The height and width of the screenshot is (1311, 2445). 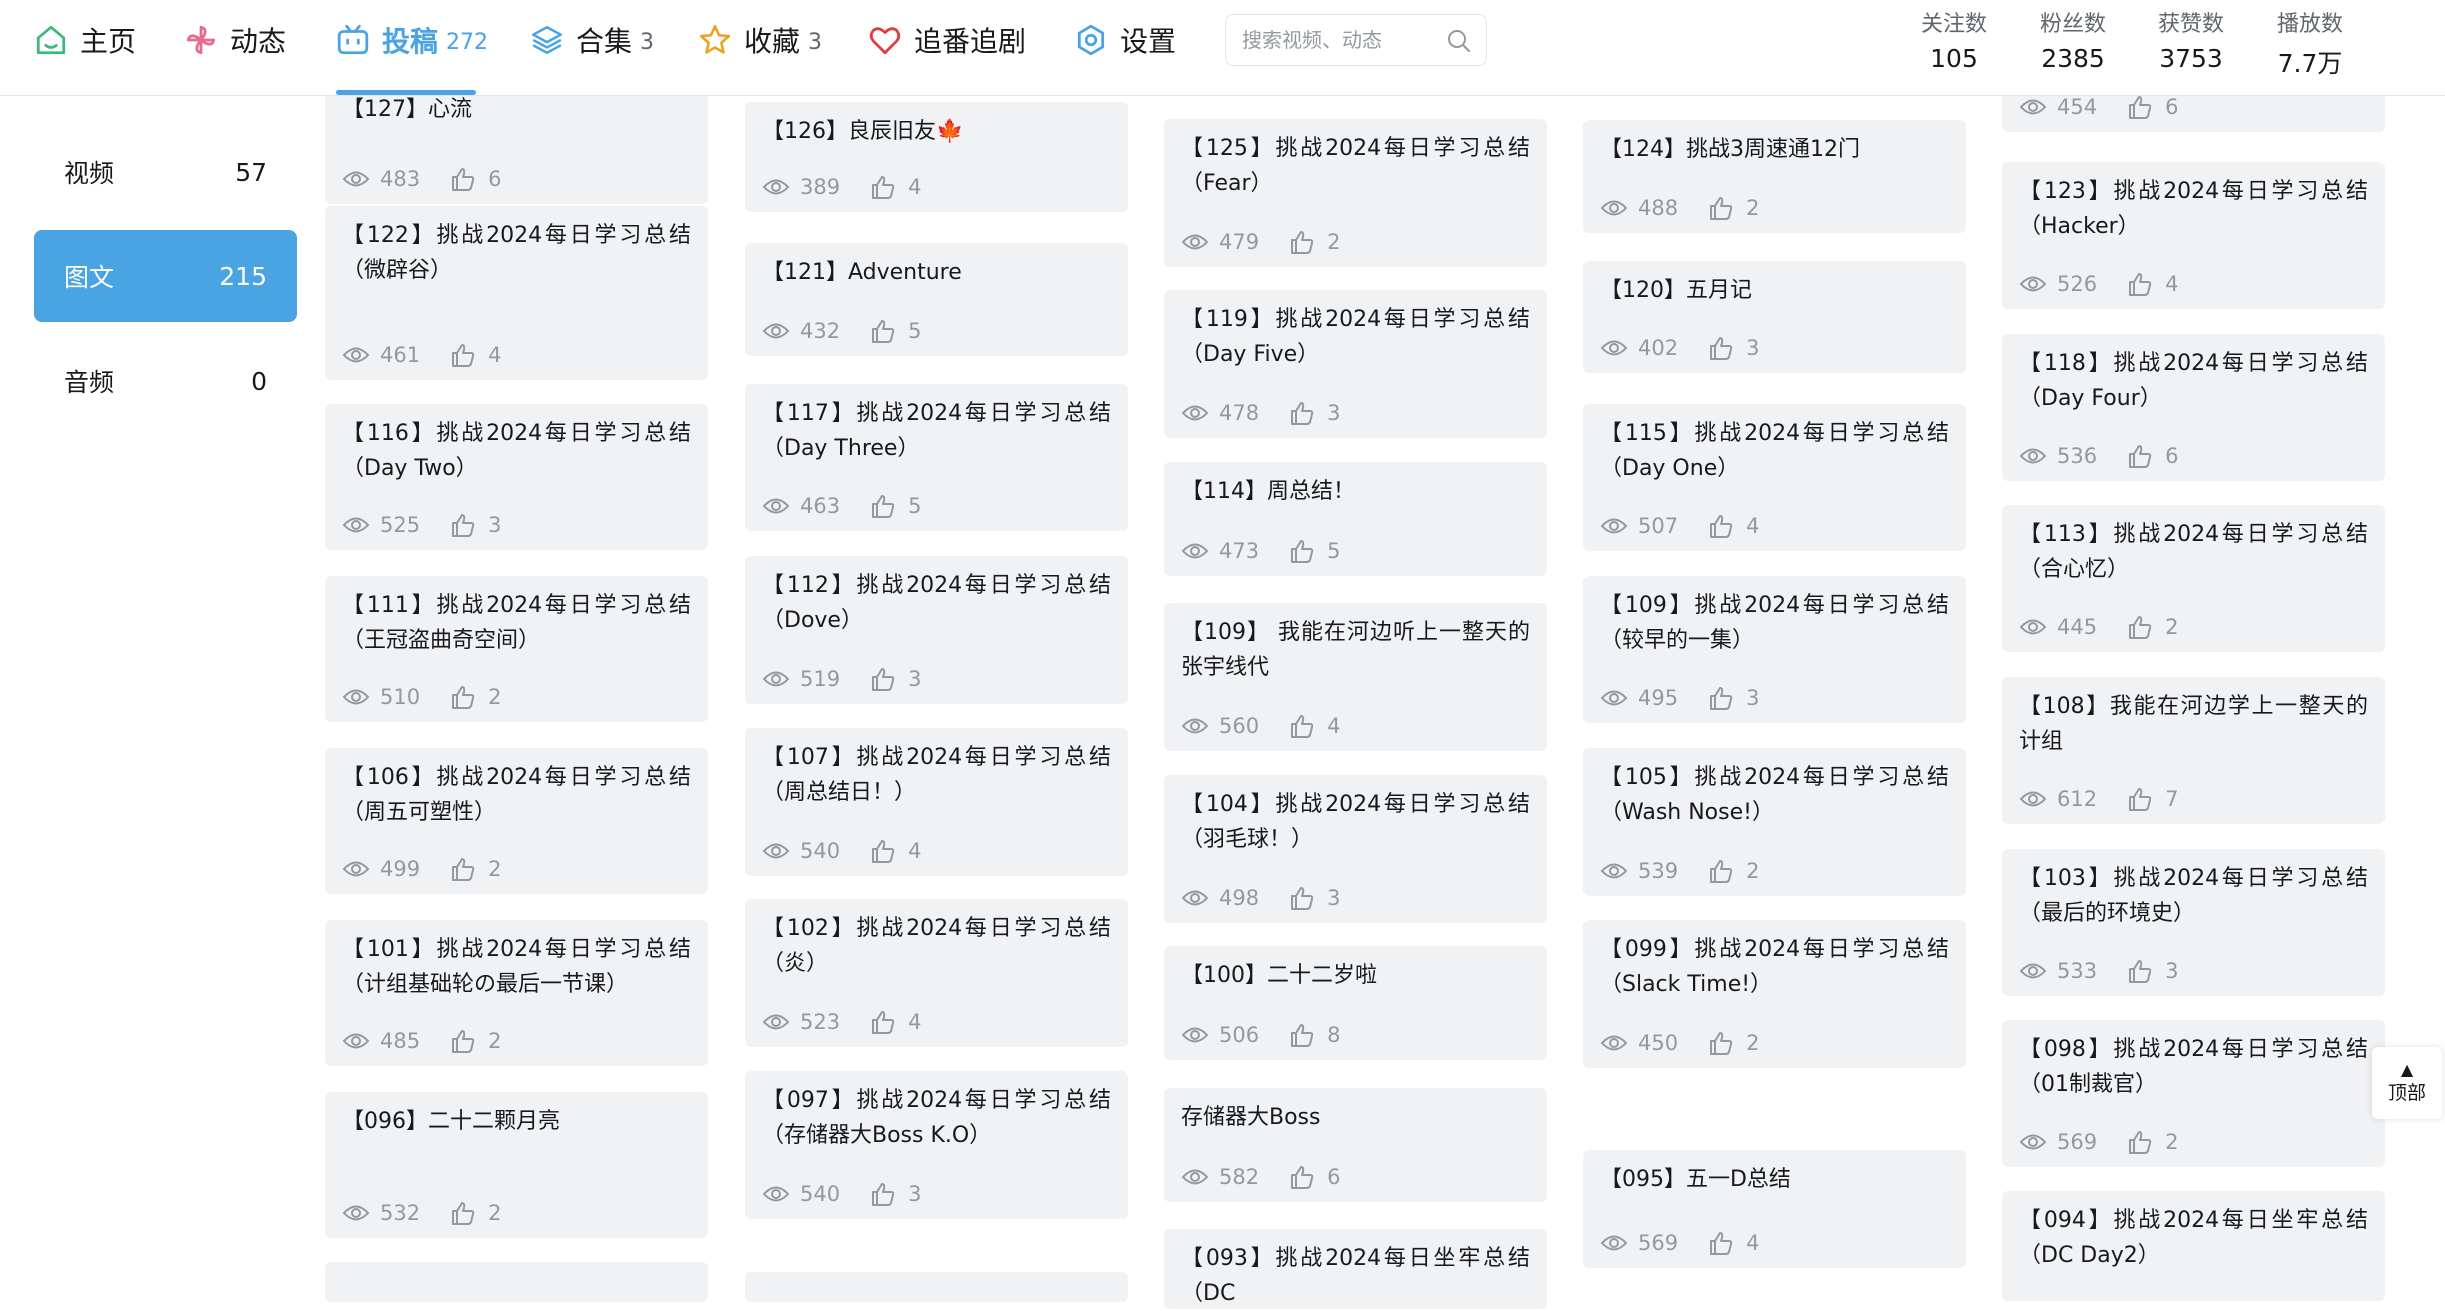 I want to click on article-card: 【120】五月记 402 3, so click(x=1774, y=317).